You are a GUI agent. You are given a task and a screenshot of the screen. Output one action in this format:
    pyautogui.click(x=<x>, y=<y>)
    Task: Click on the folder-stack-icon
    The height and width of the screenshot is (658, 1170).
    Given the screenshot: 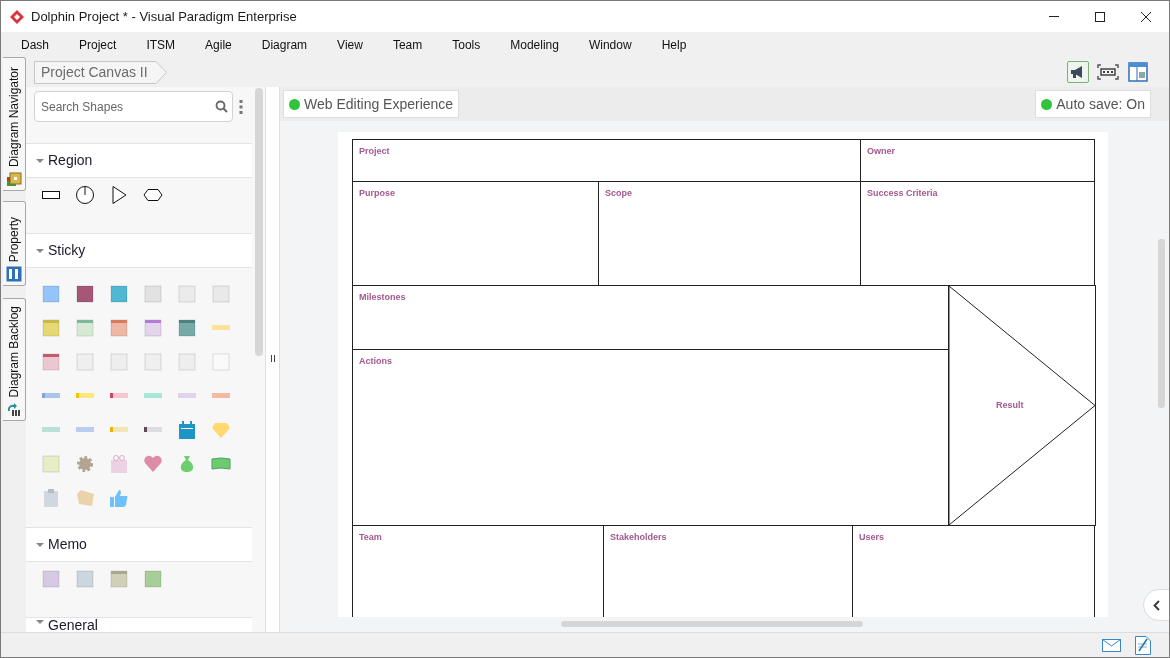 What is the action you would take?
    pyautogui.click(x=14, y=179)
    